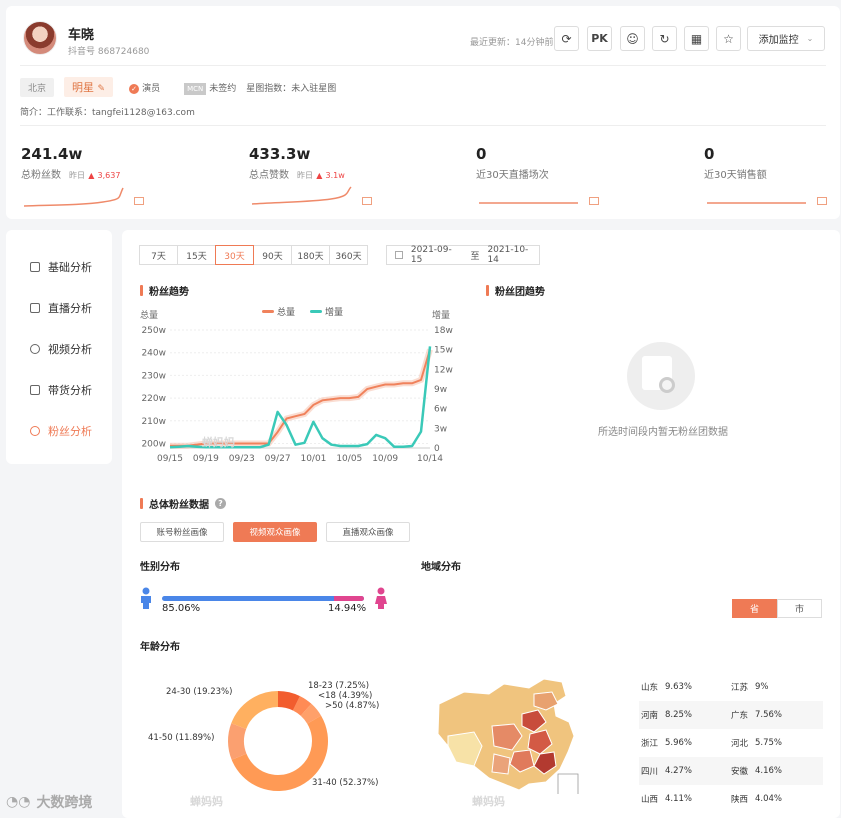 This screenshot has width=841, height=818. Describe the element at coordinates (667, 385) in the screenshot. I see `magnifier-icon` at that location.